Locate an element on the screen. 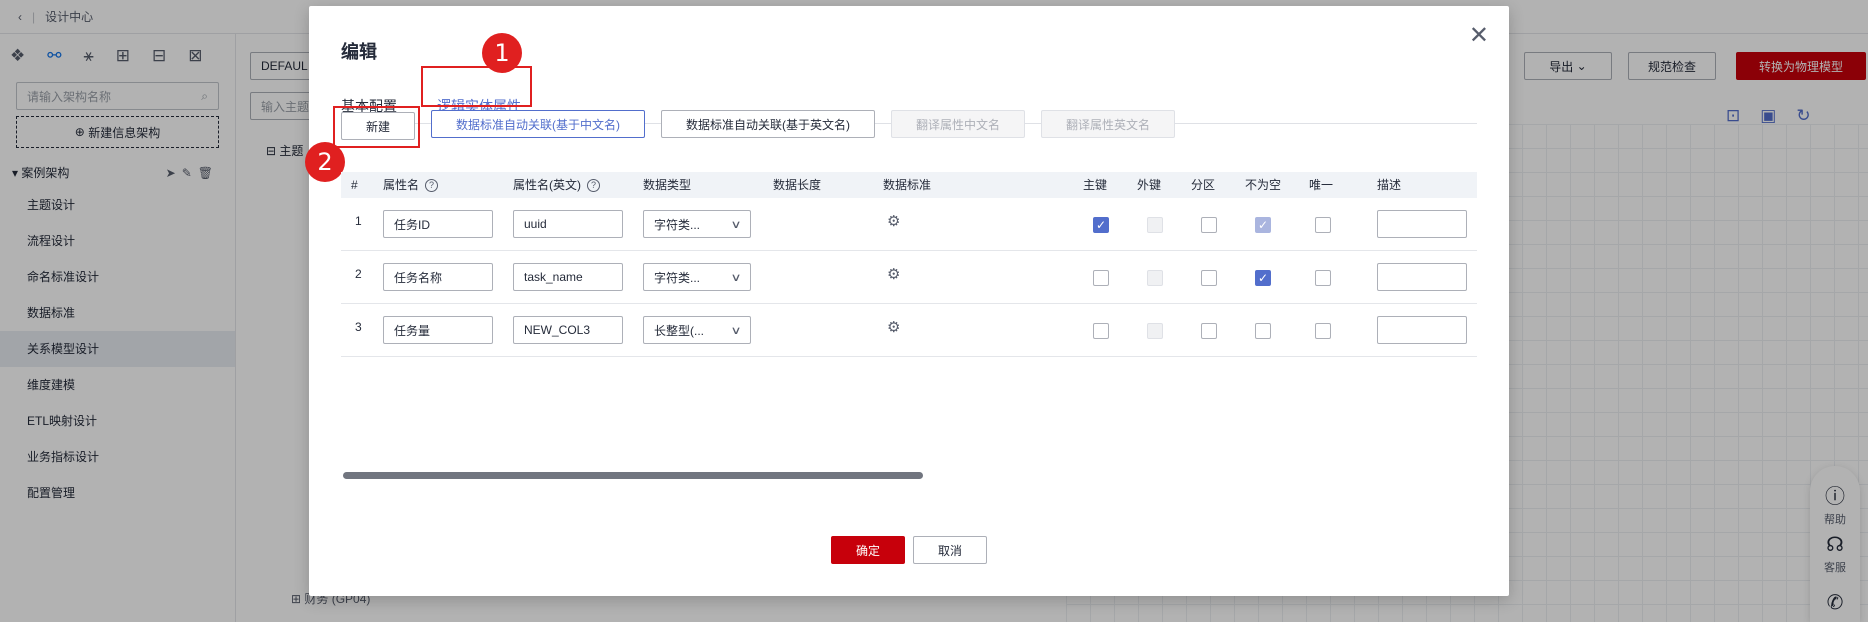  attribute-name-en-input: uuid is located at coordinates (568, 224).